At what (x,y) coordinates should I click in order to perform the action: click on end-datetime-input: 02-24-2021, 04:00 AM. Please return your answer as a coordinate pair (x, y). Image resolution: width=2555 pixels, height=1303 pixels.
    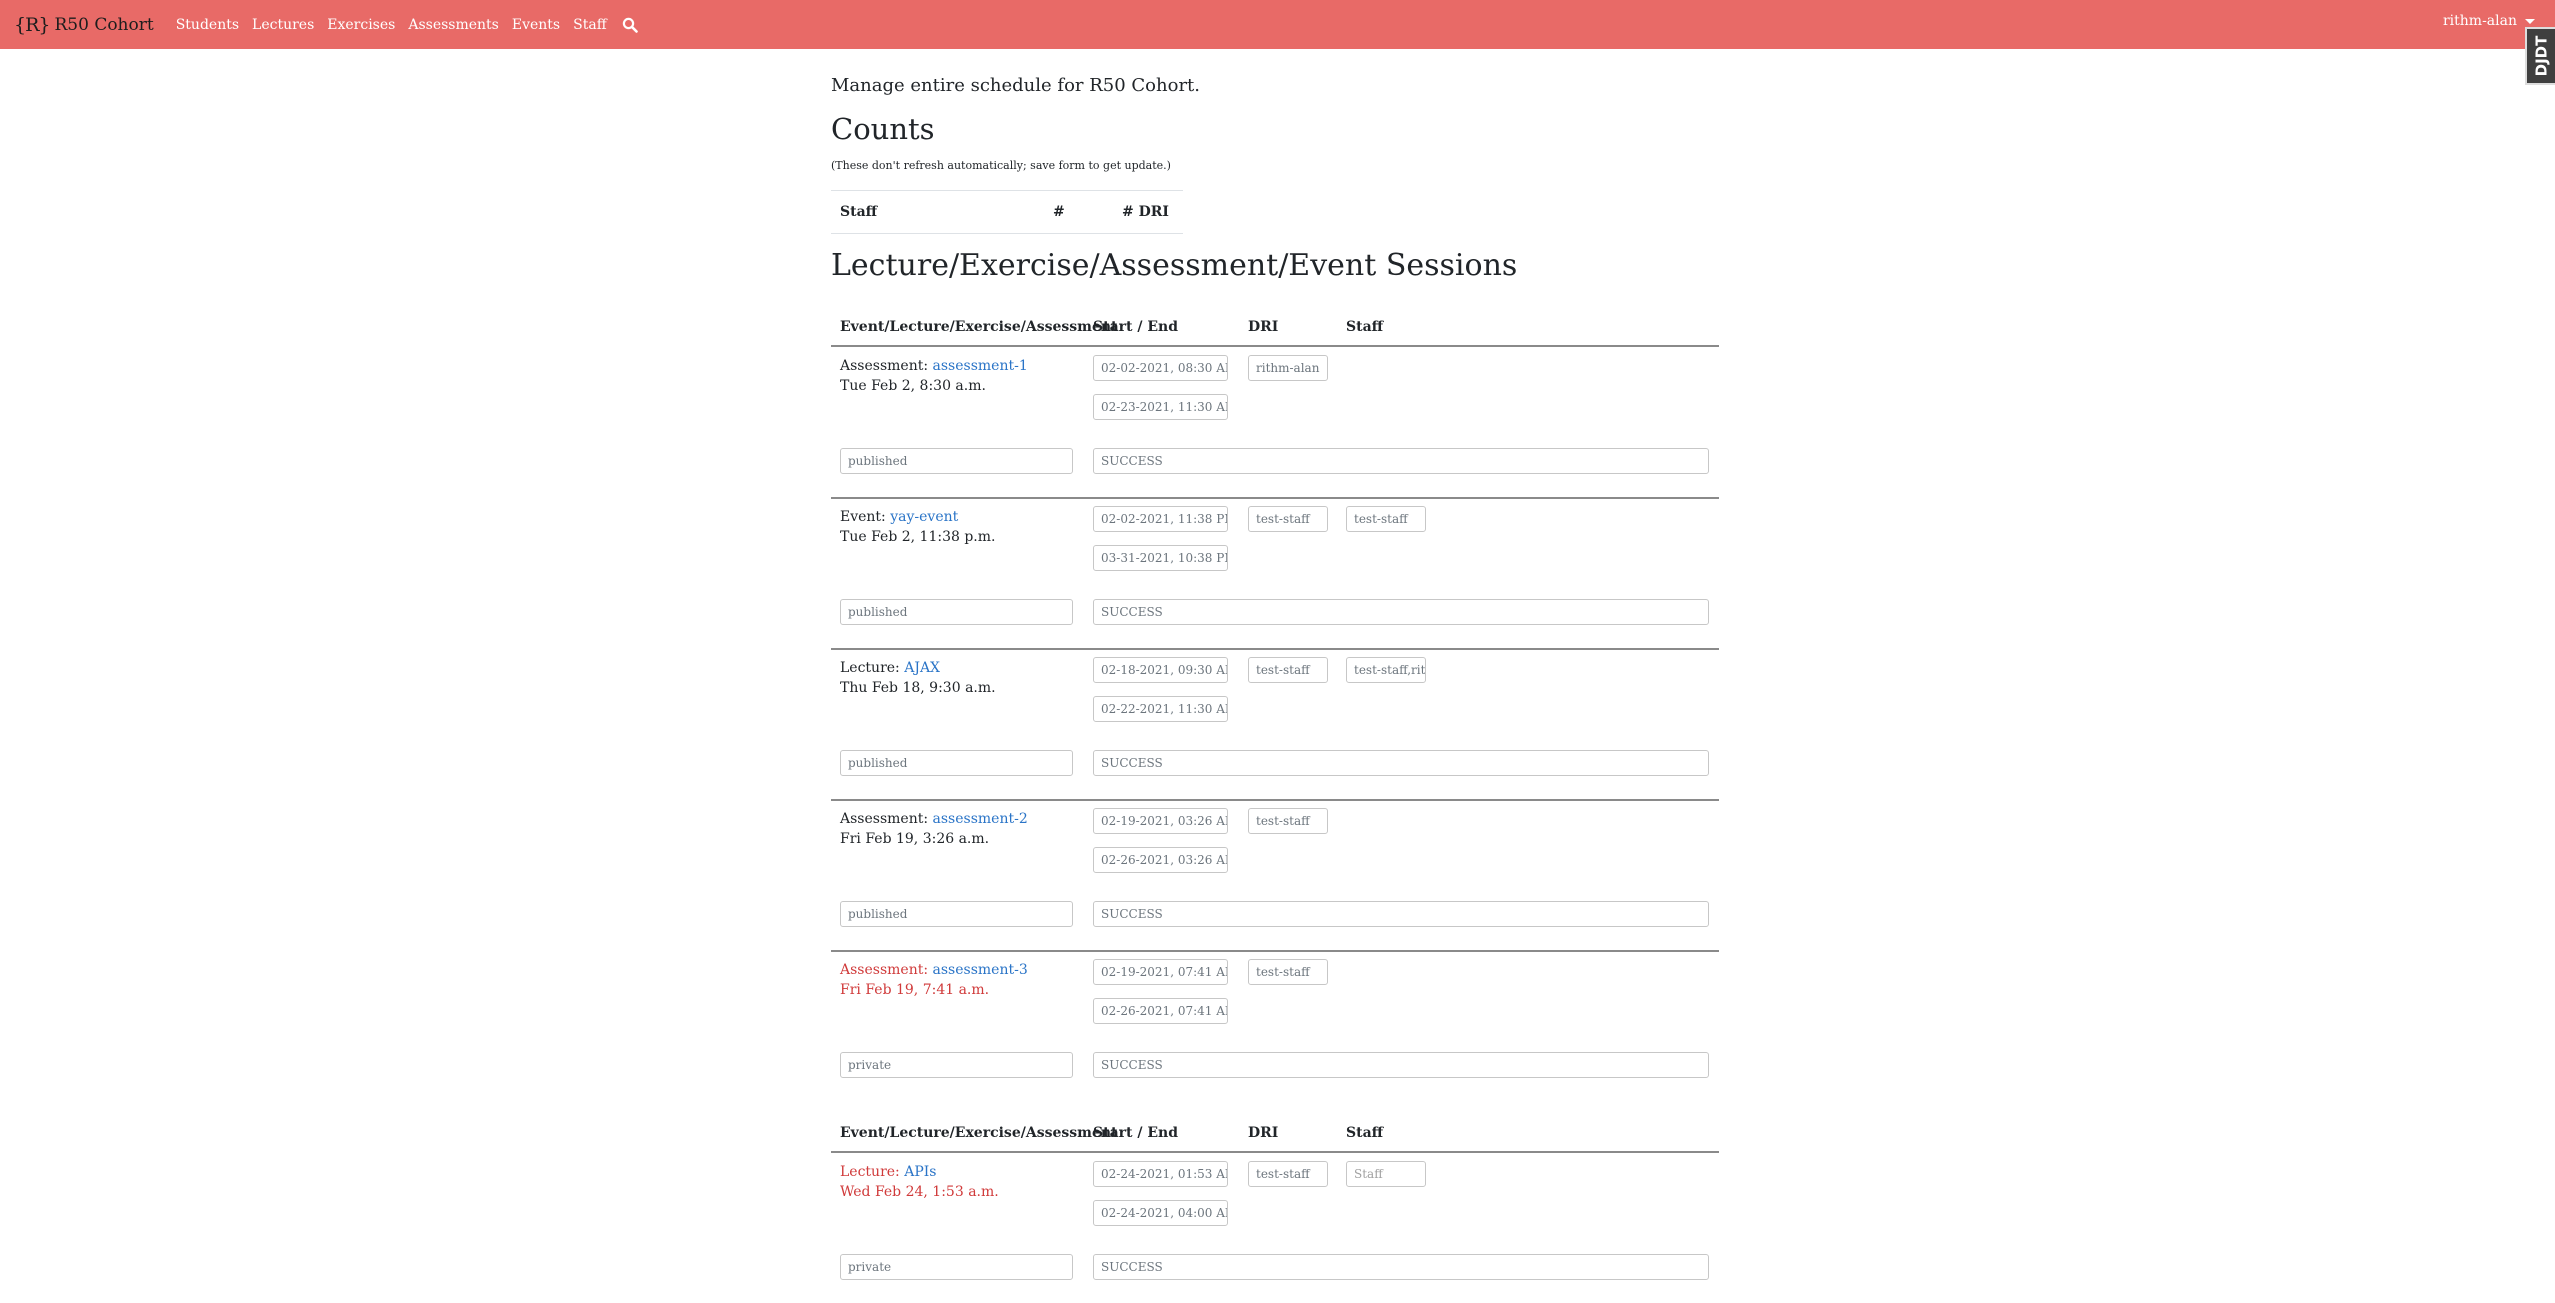
    Looking at the image, I should click on (1160, 1213).